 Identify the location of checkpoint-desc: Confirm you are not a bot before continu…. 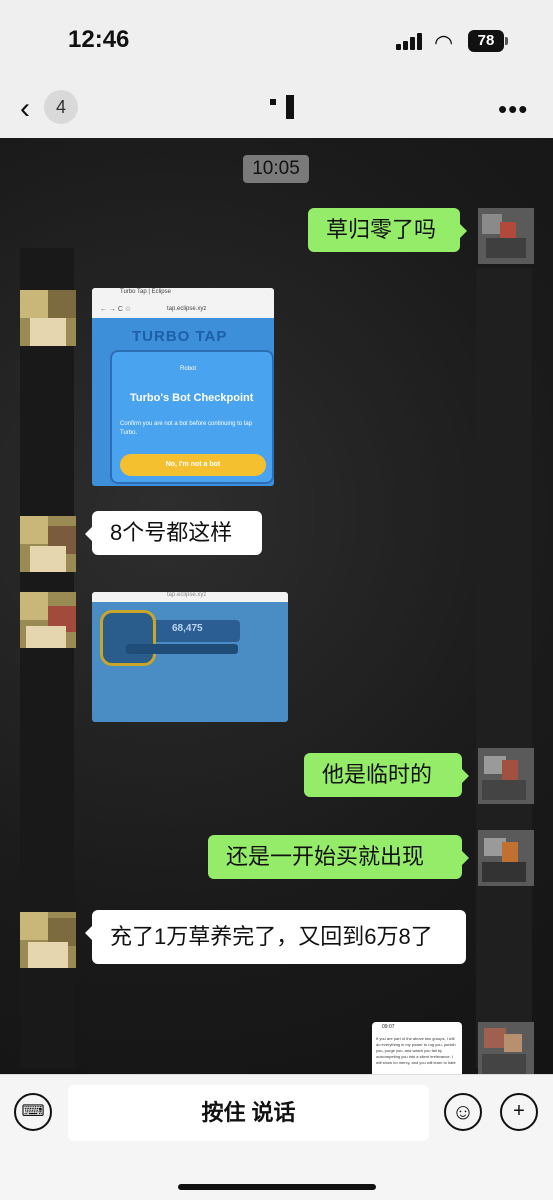
(186, 428).